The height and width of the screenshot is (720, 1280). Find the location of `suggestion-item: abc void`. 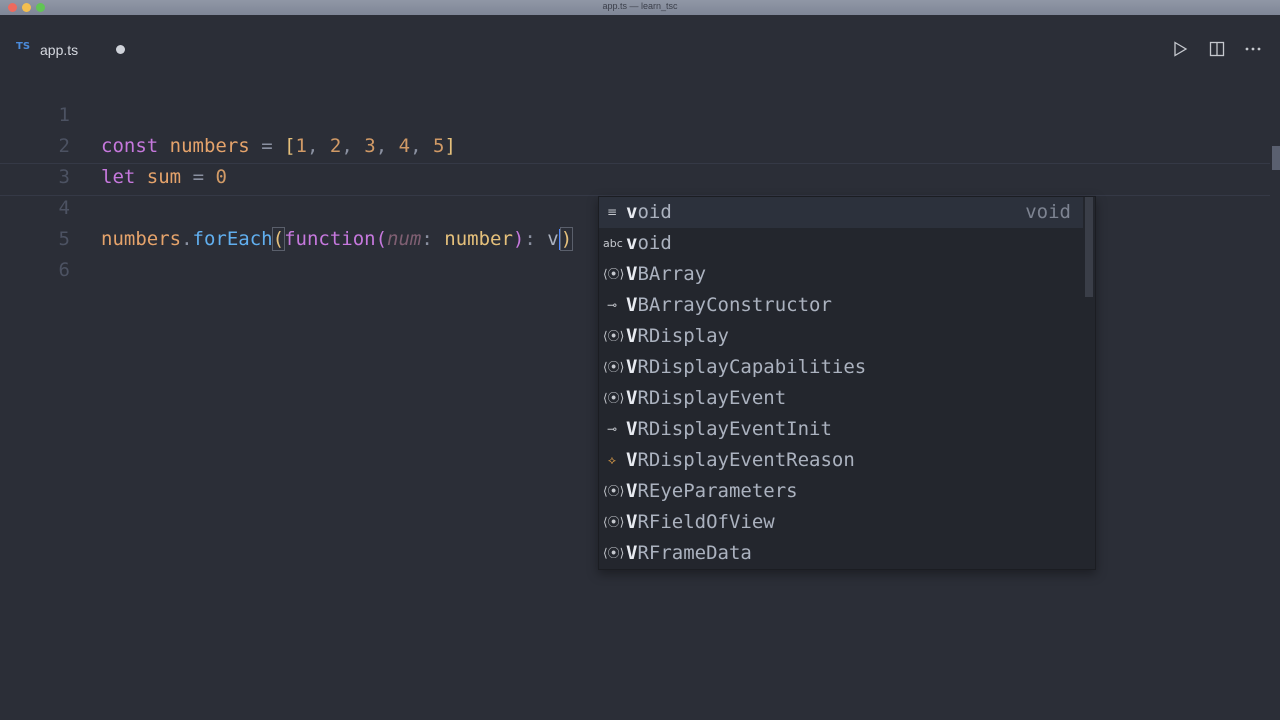

suggestion-item: abc void is located at coordinates (841, 243).